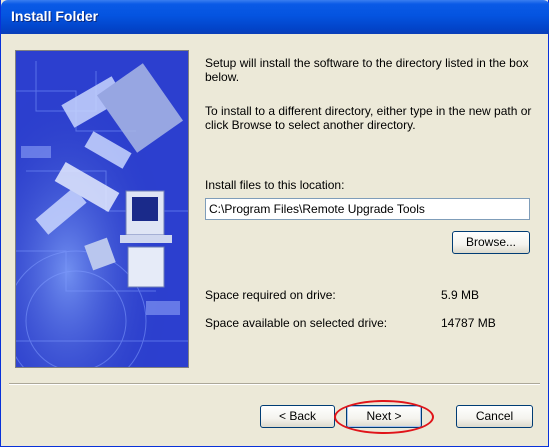 Image resolution: width=549 pixels, height=447 pixels. What do you see at coordinates (296, 323) in the screenshot?
I see `space-available-label: Space available on selected drive:` at bounding box center [296, 323].